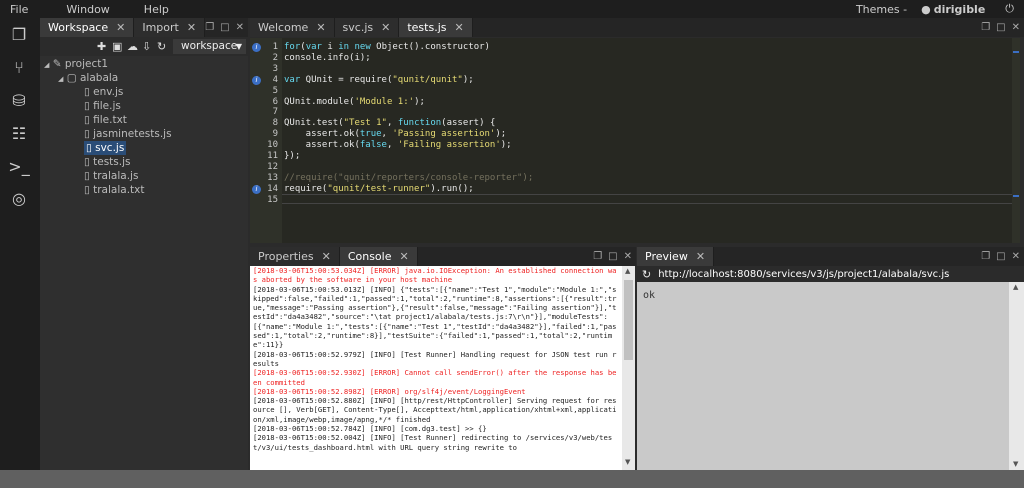 This screenshot has width=1024, height=488. I want to click on sitemap-icon: ☷, so click(19, 134).